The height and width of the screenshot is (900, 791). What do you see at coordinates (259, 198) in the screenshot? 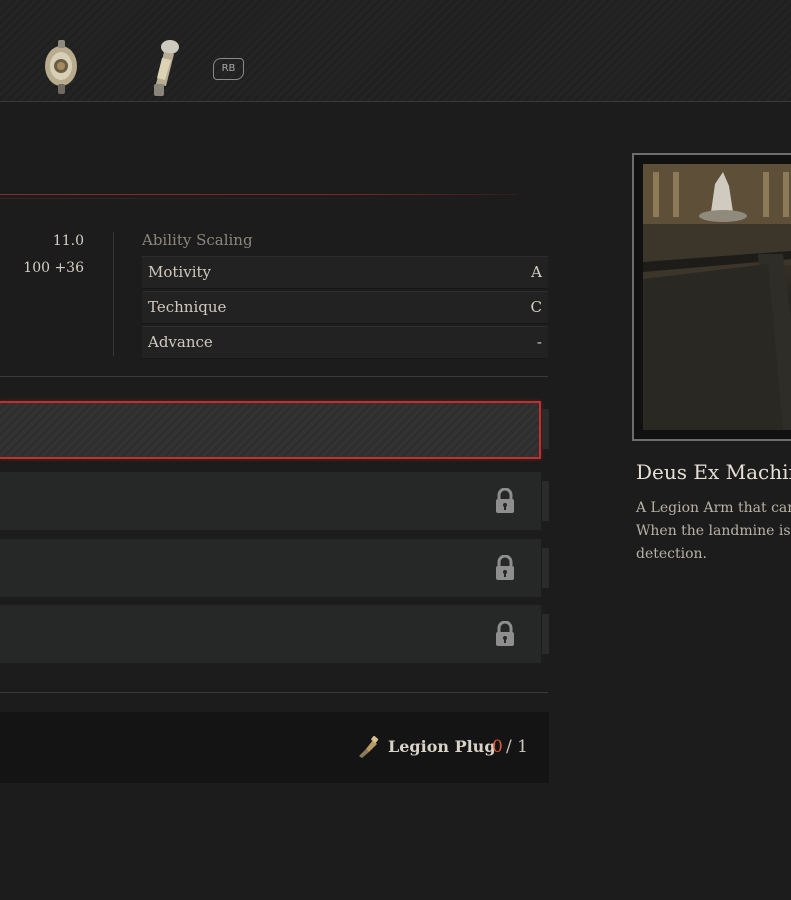
I see `header-divider-shadow` at bounding box center [259, 198].